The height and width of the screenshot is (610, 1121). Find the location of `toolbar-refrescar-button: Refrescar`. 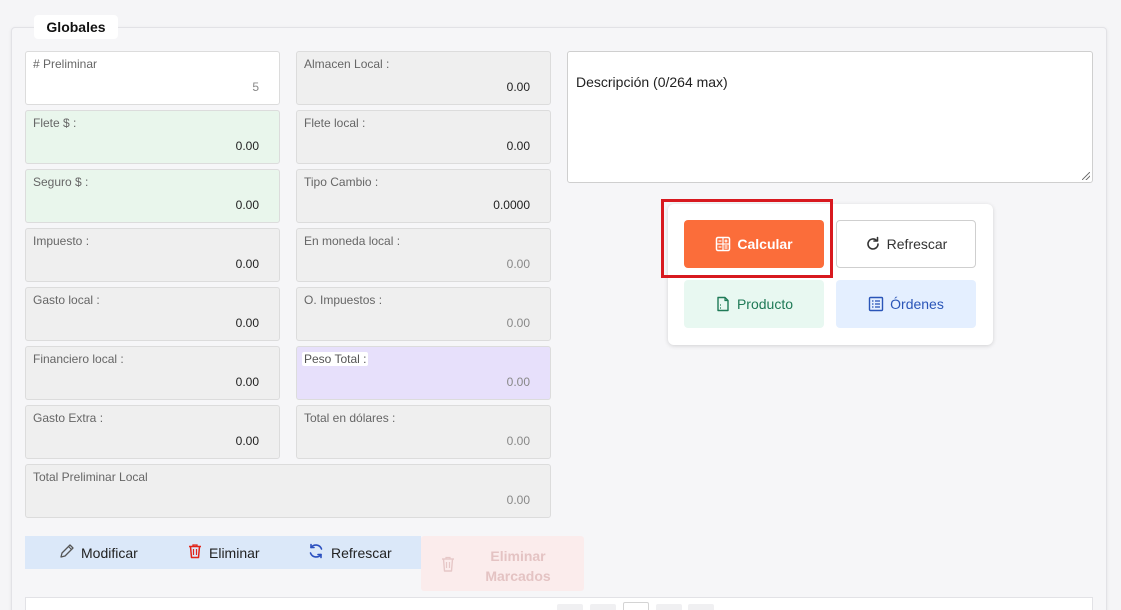

toolbar-refrescar-button: Refrescar is located at coordinates (349, 552).